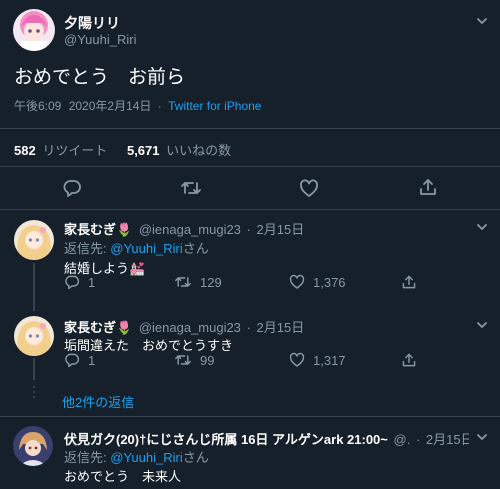  I want to click on tweet-source: Twitter for iPhone, so click(214, 106).